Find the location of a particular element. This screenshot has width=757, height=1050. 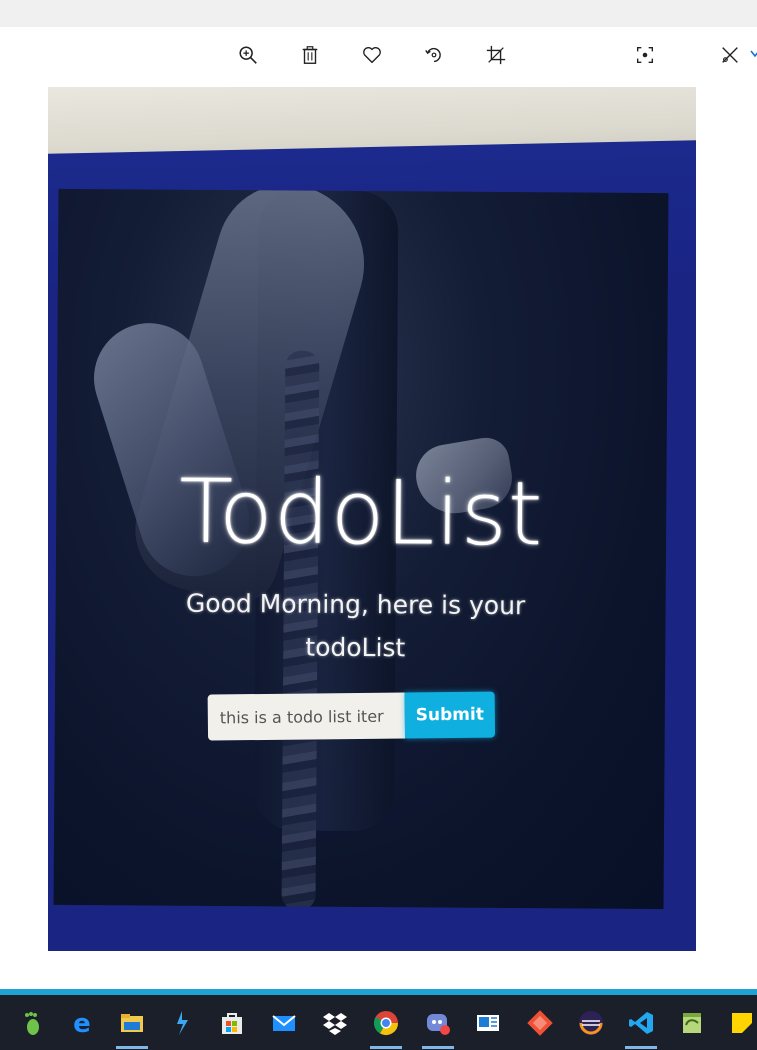

vscode-icon is located at coordinates (641, 1026).